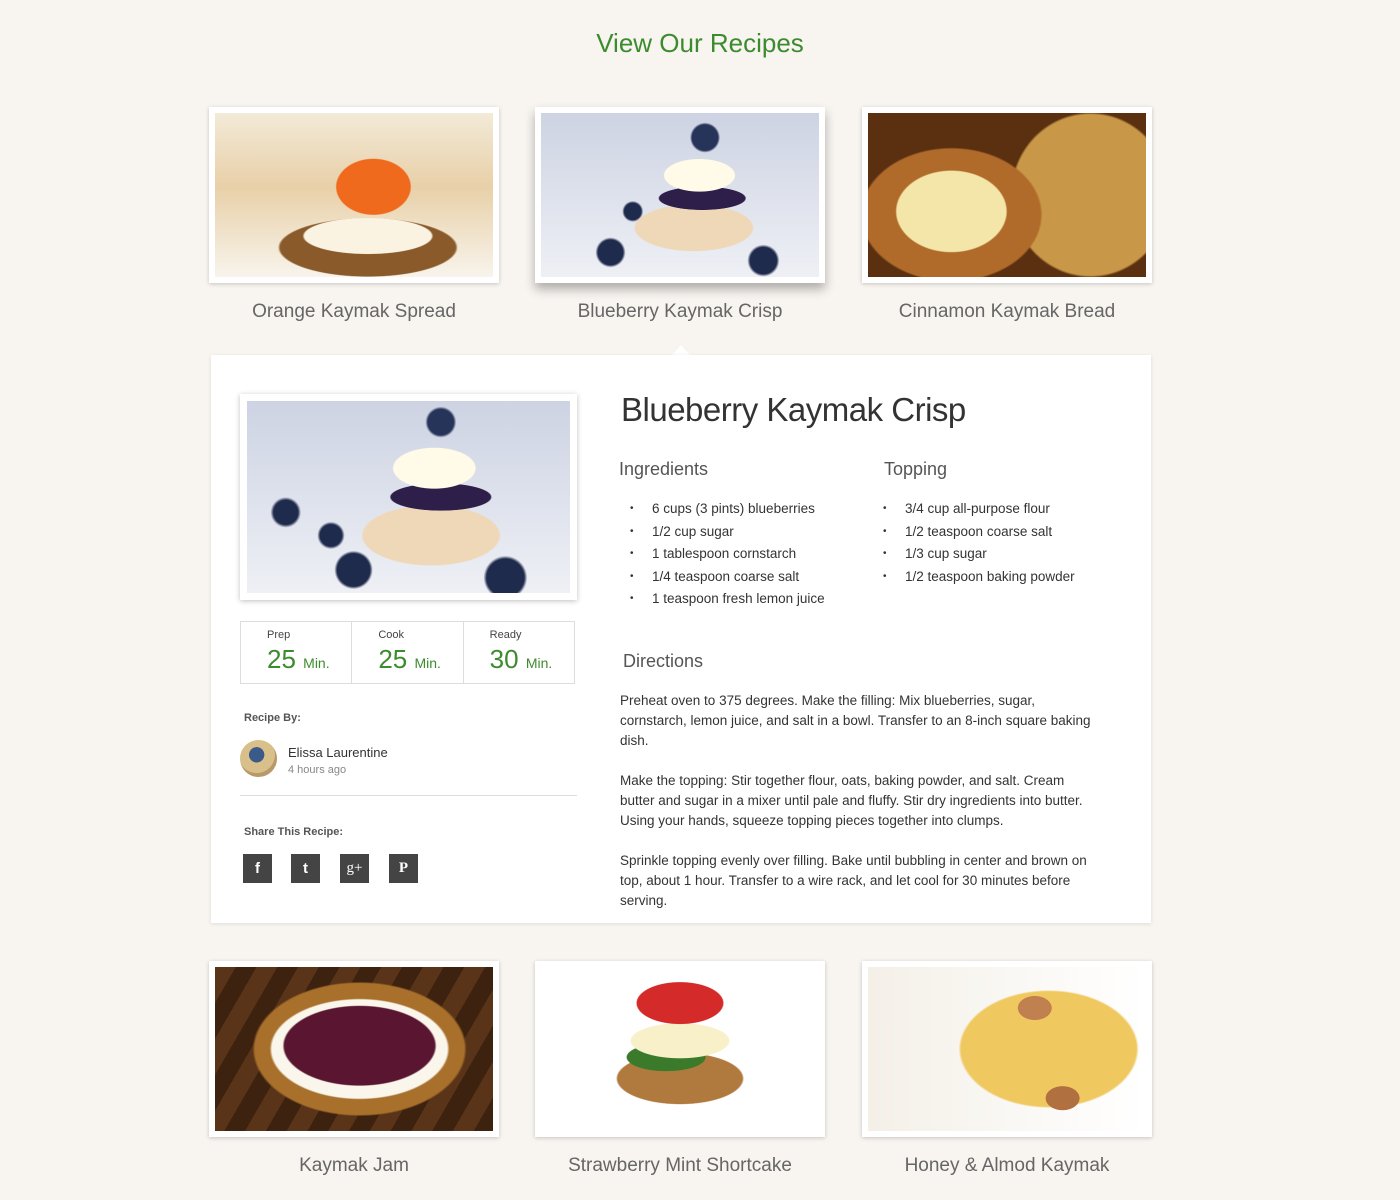 The width and height of the screenshot is (1400, 1200). What do you see at coordinates (680, 1165) in the screenshot?
I see `recipe-label: Strawberry Mint Shortcake` at bounding box center [680, 1165].